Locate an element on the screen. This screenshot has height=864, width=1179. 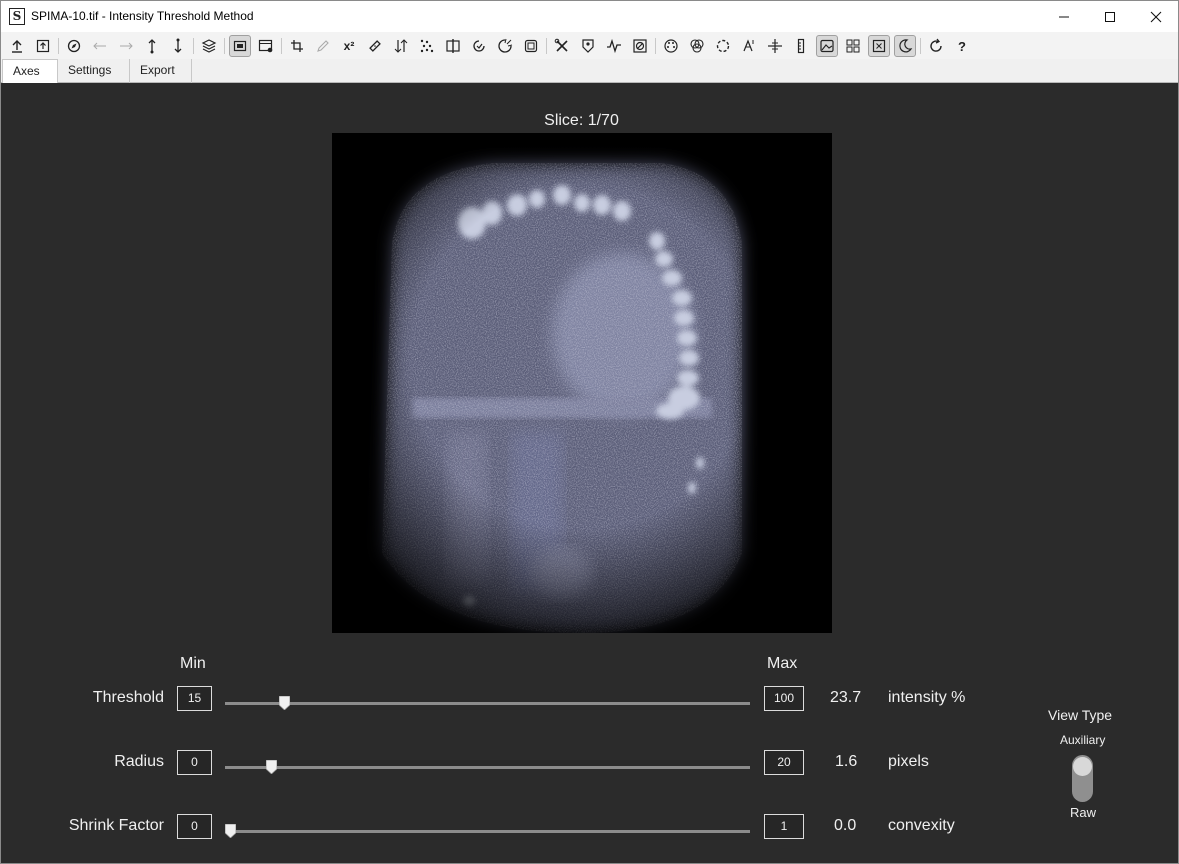
maximize-icon is located at coordinates (1110, 16).